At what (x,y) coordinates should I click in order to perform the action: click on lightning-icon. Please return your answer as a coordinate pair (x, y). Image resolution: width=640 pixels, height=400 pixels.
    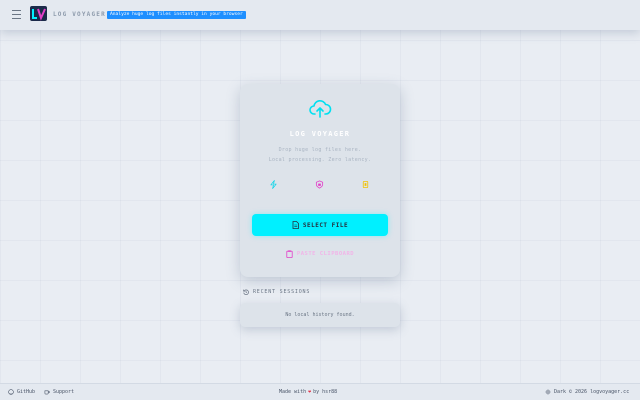
    Looking at the image, I should click on (273, 184).